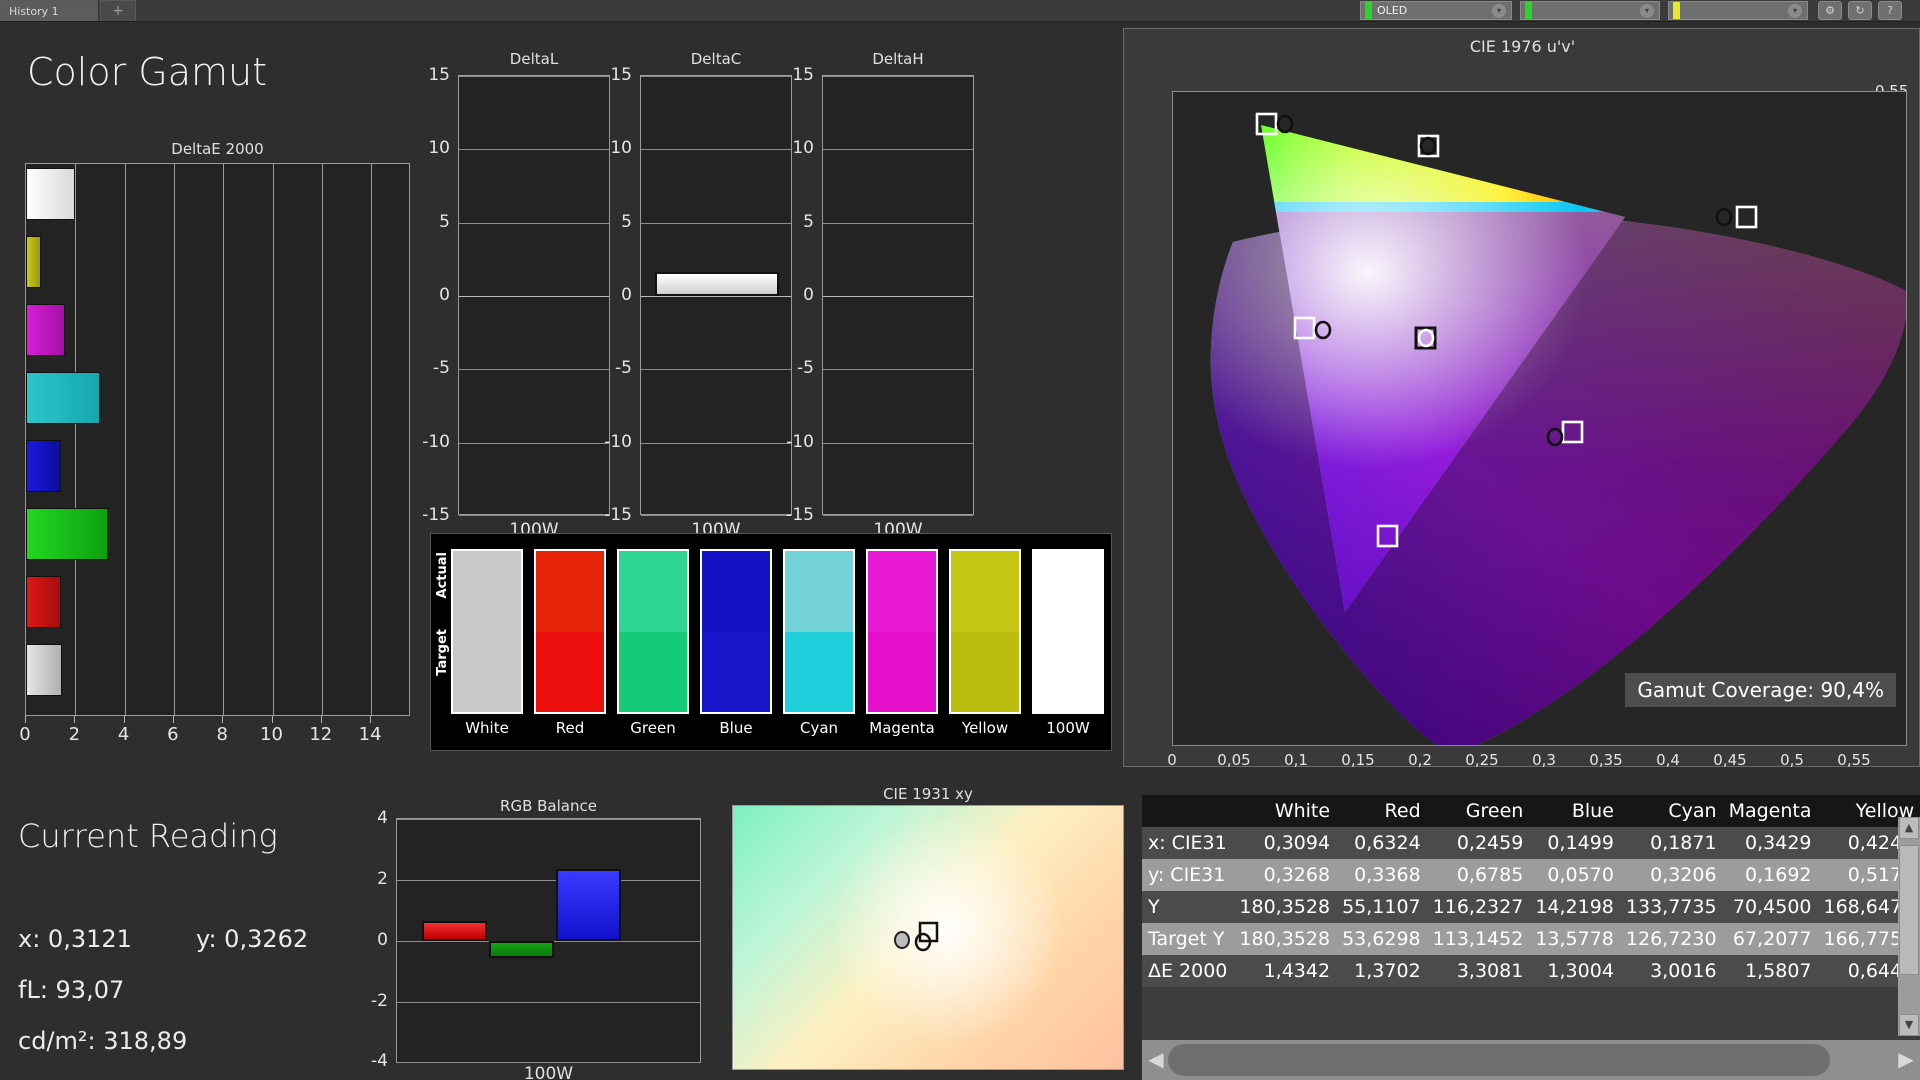 The width and height of the screenshot is (1920, 1080). I want to click on deltac-chart, so click(716, 295).